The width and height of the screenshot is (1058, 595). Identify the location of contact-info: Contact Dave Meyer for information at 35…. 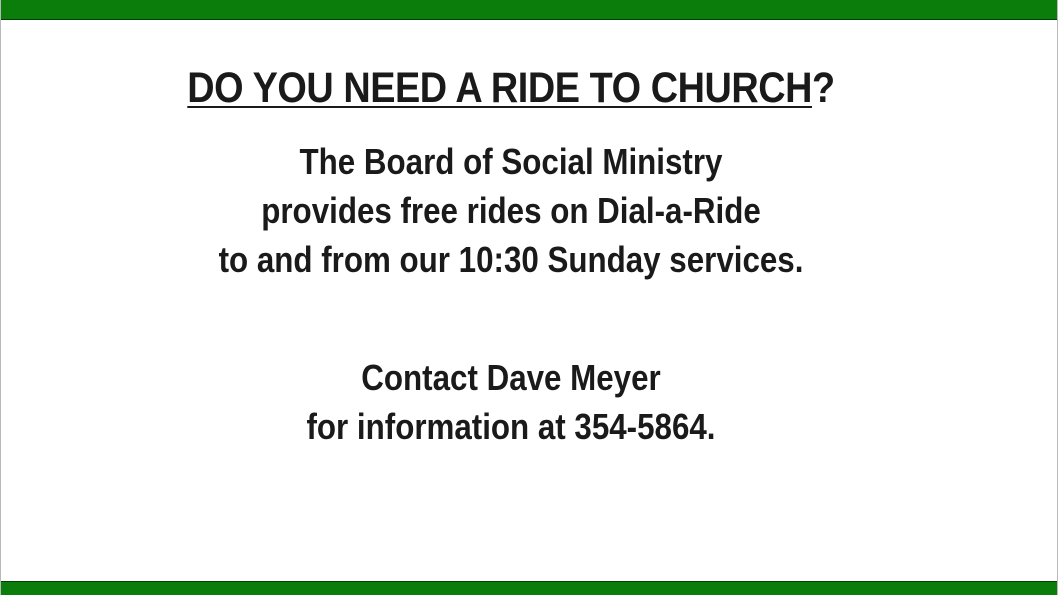
(510, 402).